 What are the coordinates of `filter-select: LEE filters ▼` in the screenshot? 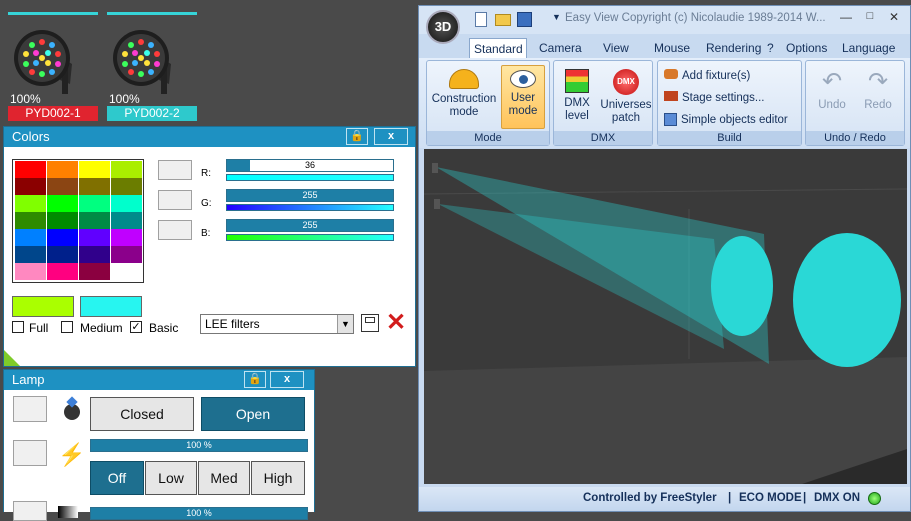 It's located at (277, 324).